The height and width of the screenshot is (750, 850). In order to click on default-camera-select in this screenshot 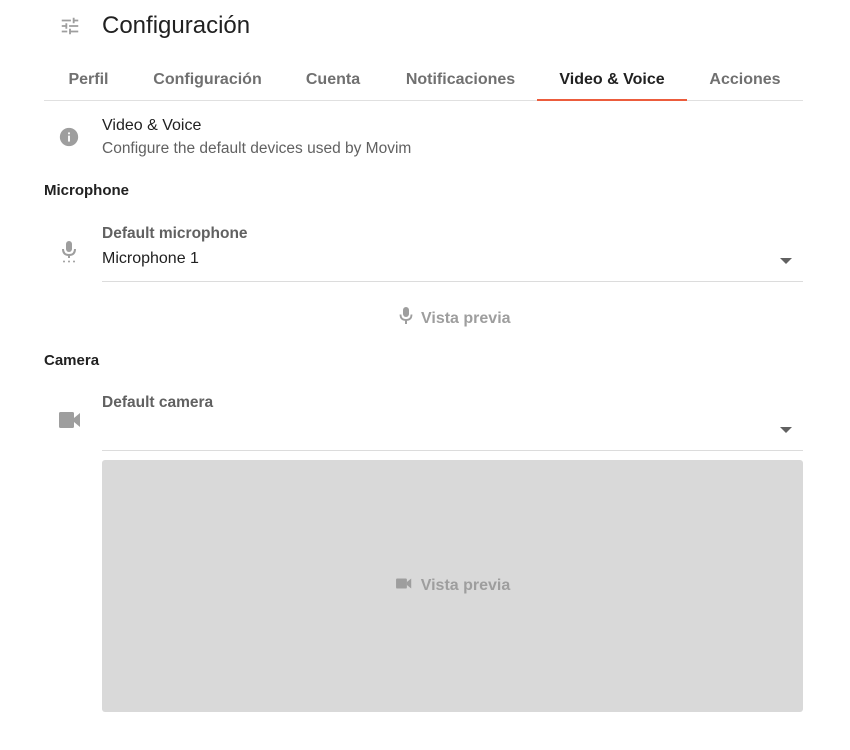, I will do `click(452, 433)`.